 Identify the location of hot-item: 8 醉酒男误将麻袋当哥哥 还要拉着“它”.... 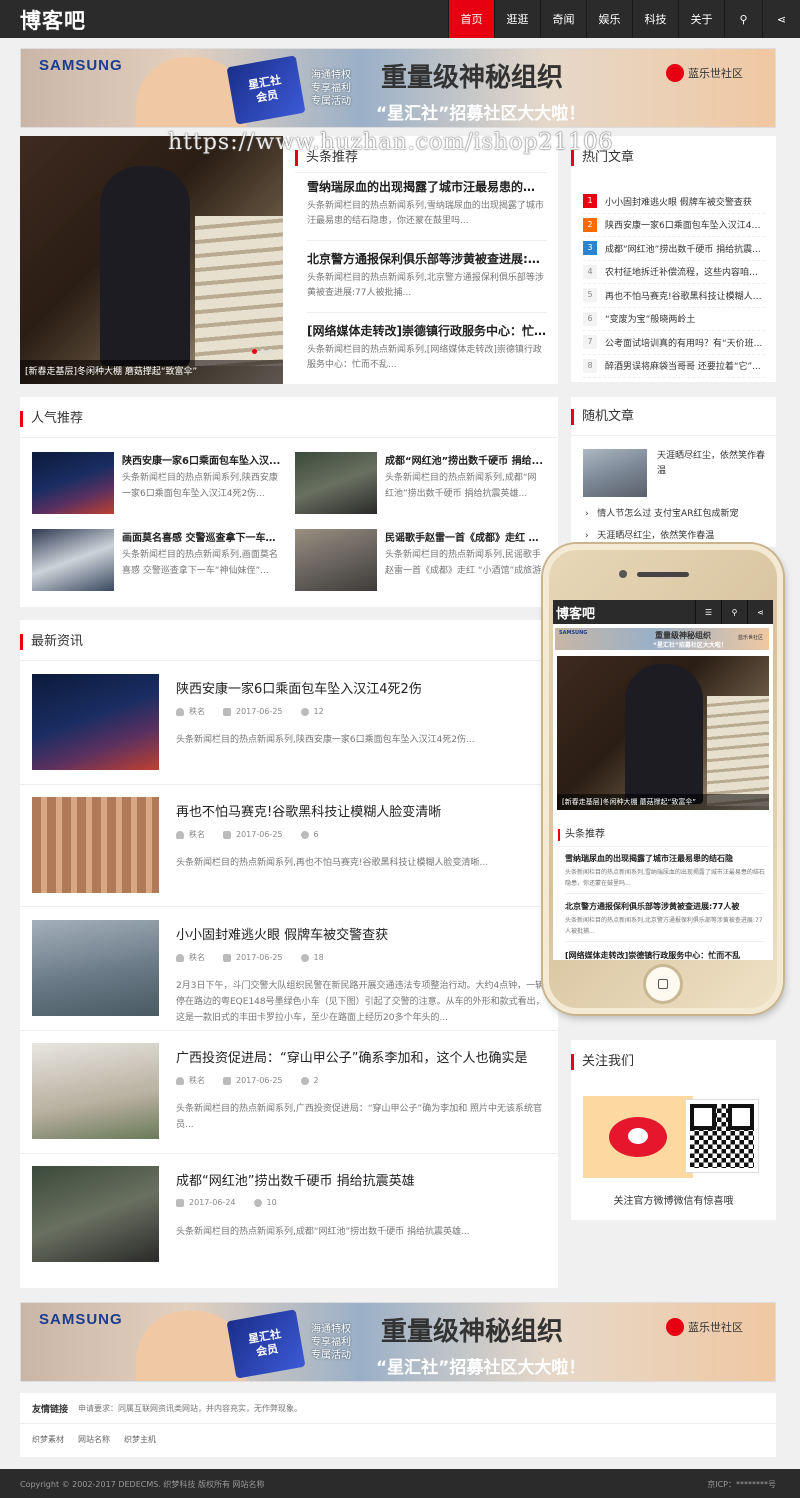
(674, 366).